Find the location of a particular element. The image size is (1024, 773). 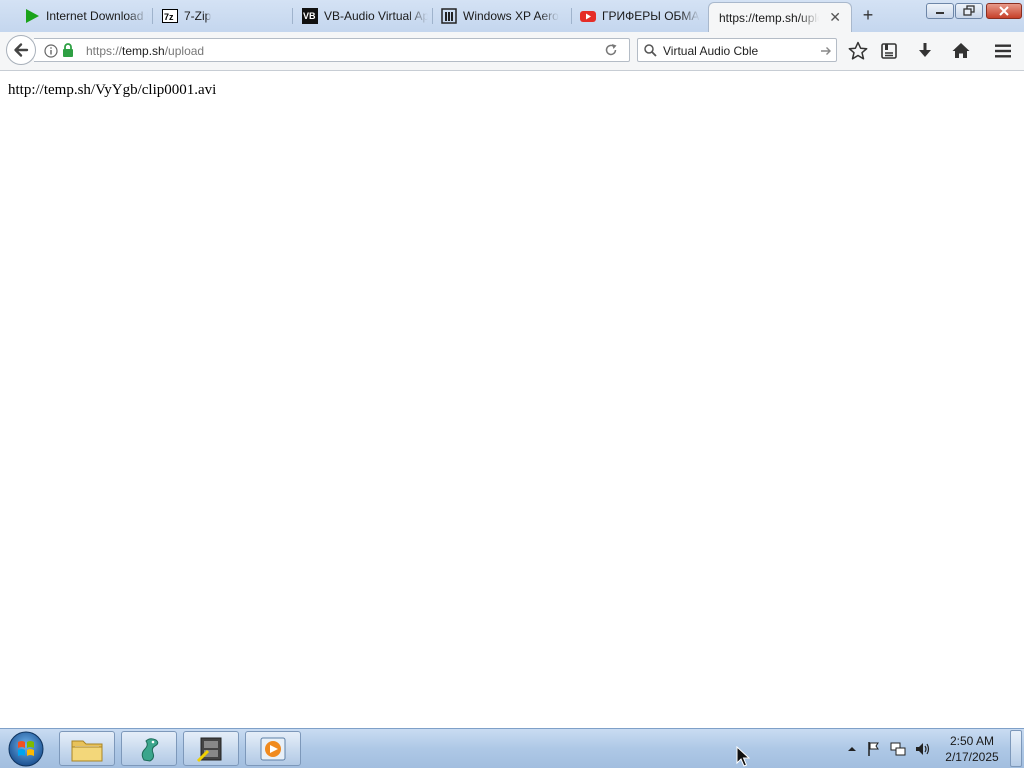

lock-icon is located at coordinates (68, 50).